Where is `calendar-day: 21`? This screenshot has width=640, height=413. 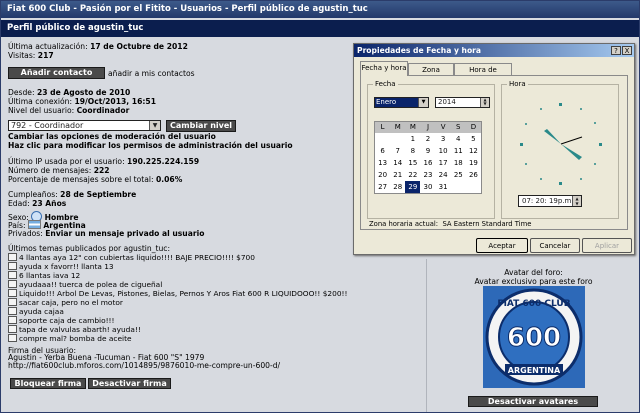 calendar-day: 21 is located at coordinates (397, 175).